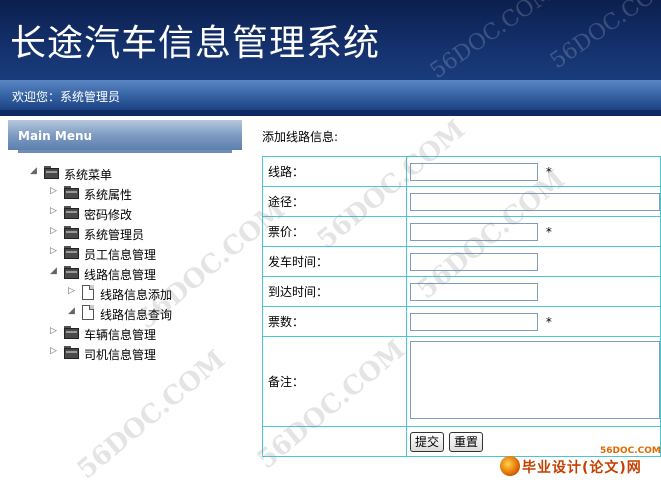  What do you see at coordinates (334, 291) in the screenshot?
I see `field-label: 到达时间：` at bounding box center [334, 291].